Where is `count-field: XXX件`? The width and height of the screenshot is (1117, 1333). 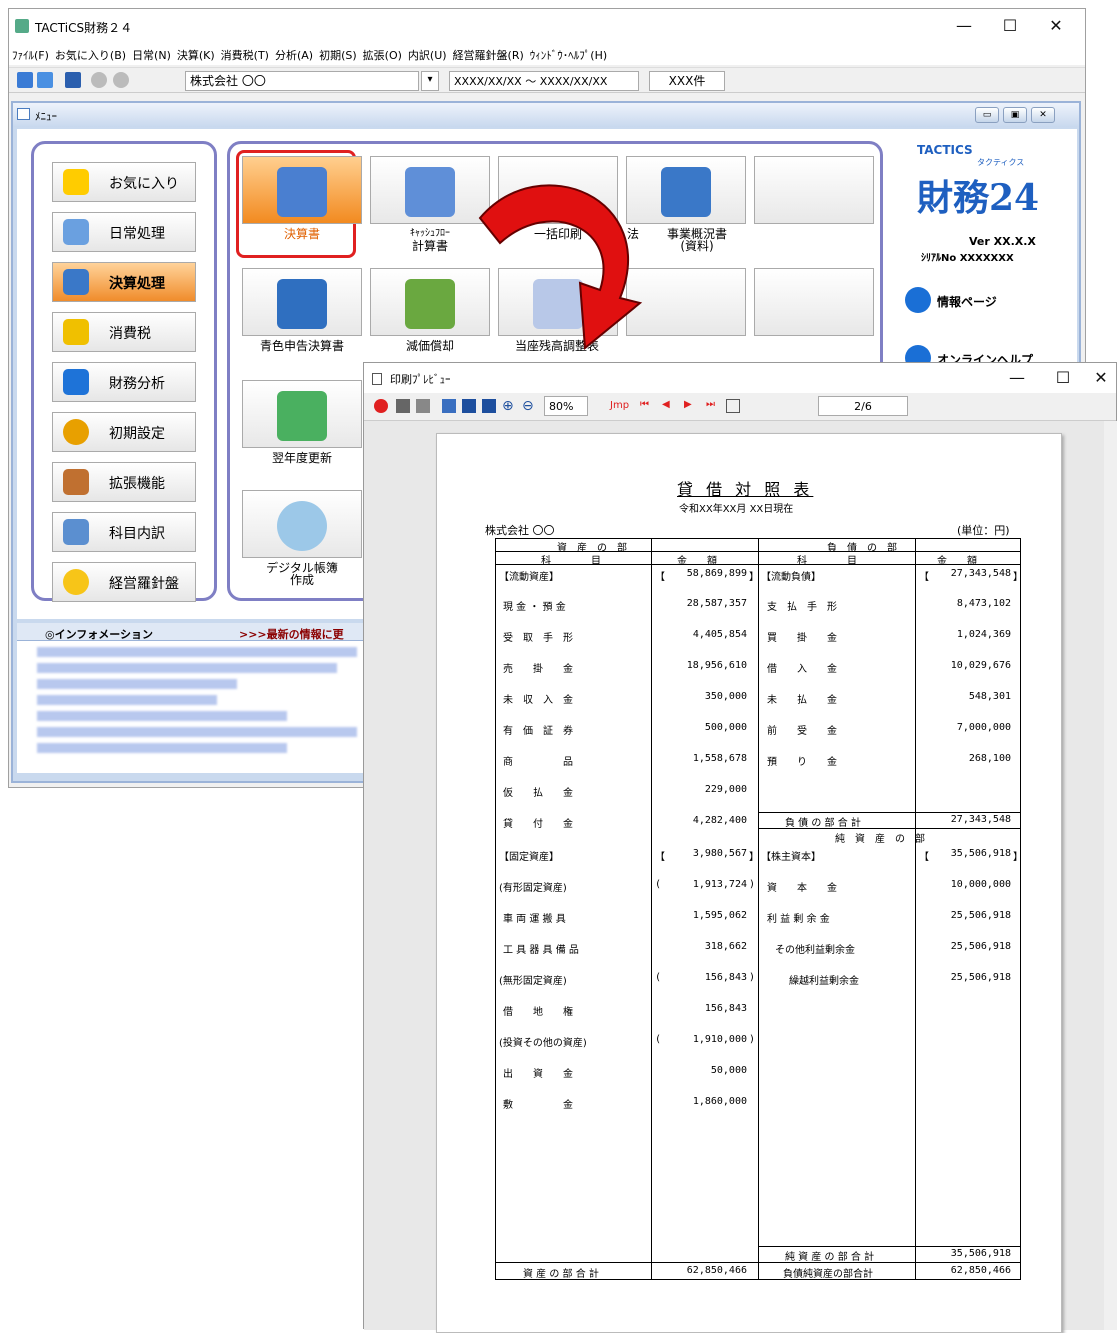 count-field: XXX件 is located at coordinates (687, 81).